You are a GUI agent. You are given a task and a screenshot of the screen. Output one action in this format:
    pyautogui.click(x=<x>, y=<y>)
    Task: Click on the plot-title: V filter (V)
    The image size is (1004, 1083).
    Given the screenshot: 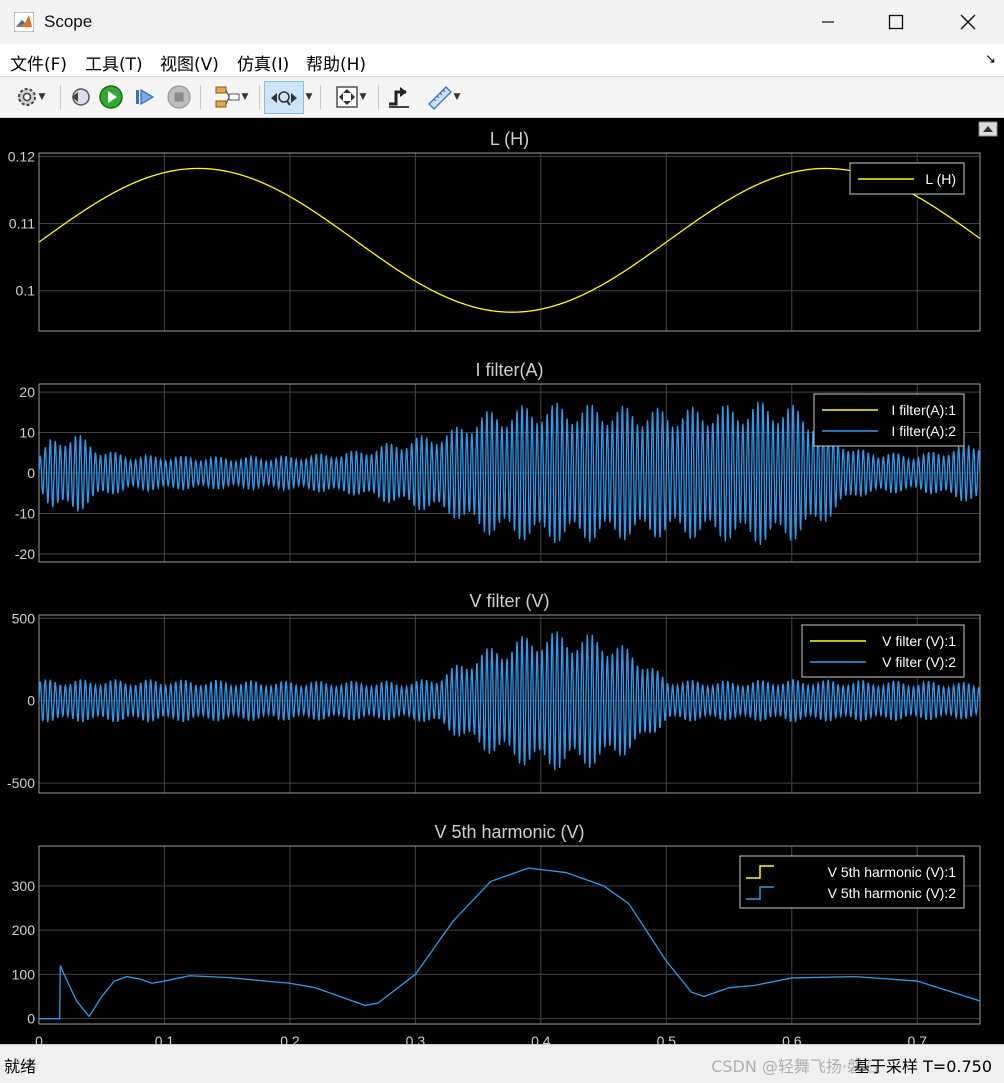 What is the action you would take?
    pyautogui.click(x=509, y=601)
    